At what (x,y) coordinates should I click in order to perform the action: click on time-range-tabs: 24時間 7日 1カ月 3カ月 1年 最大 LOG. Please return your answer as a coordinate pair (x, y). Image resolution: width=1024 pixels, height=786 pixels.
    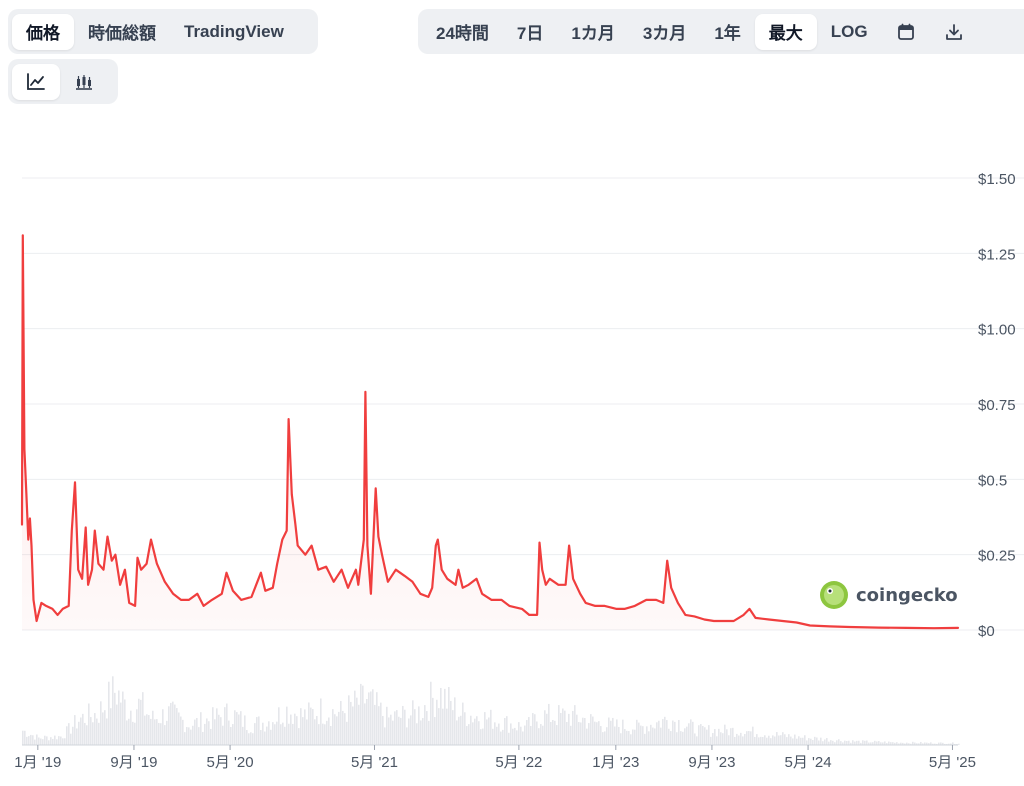
    Looking at the image, I should click on (721, 31).